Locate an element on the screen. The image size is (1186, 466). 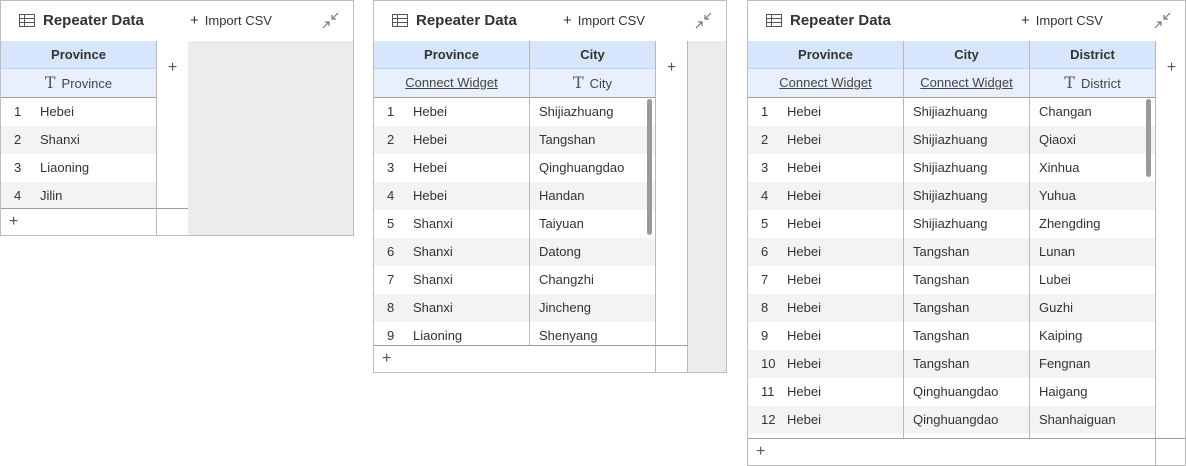
table-row: 3 Liaoning is located at coordinates (78, 168).